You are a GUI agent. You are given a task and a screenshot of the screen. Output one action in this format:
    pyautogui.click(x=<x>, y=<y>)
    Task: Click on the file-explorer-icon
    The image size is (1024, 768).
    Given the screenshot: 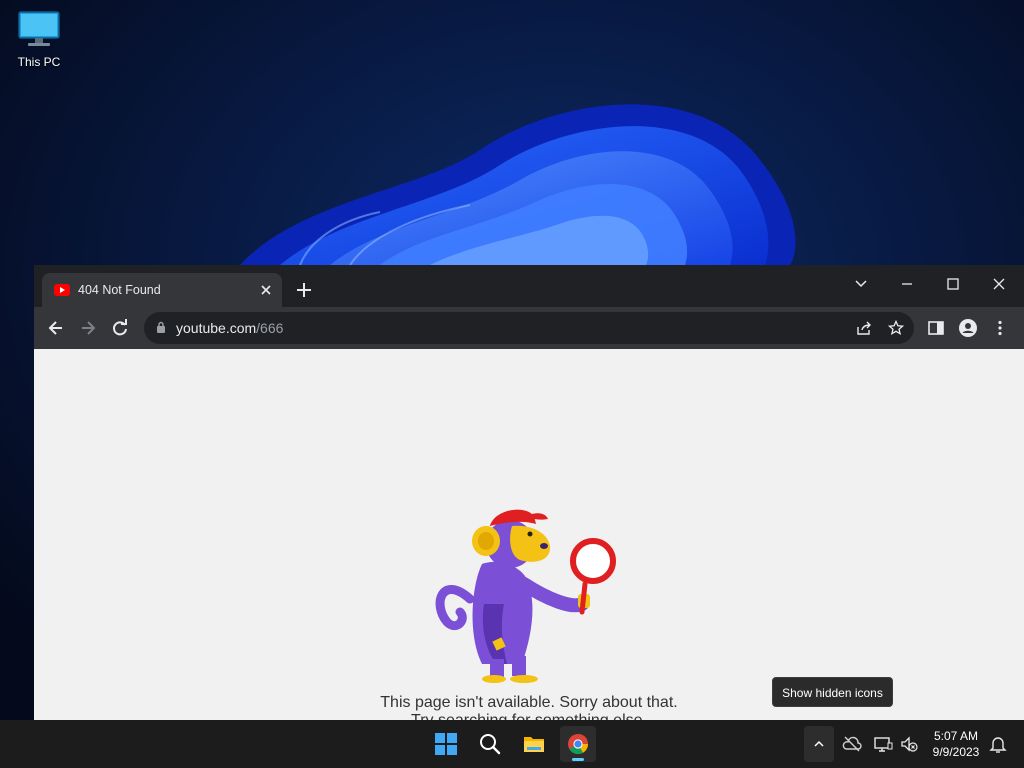 What is the action you would take?
    pyautogui.click(x=534, y=744)
    